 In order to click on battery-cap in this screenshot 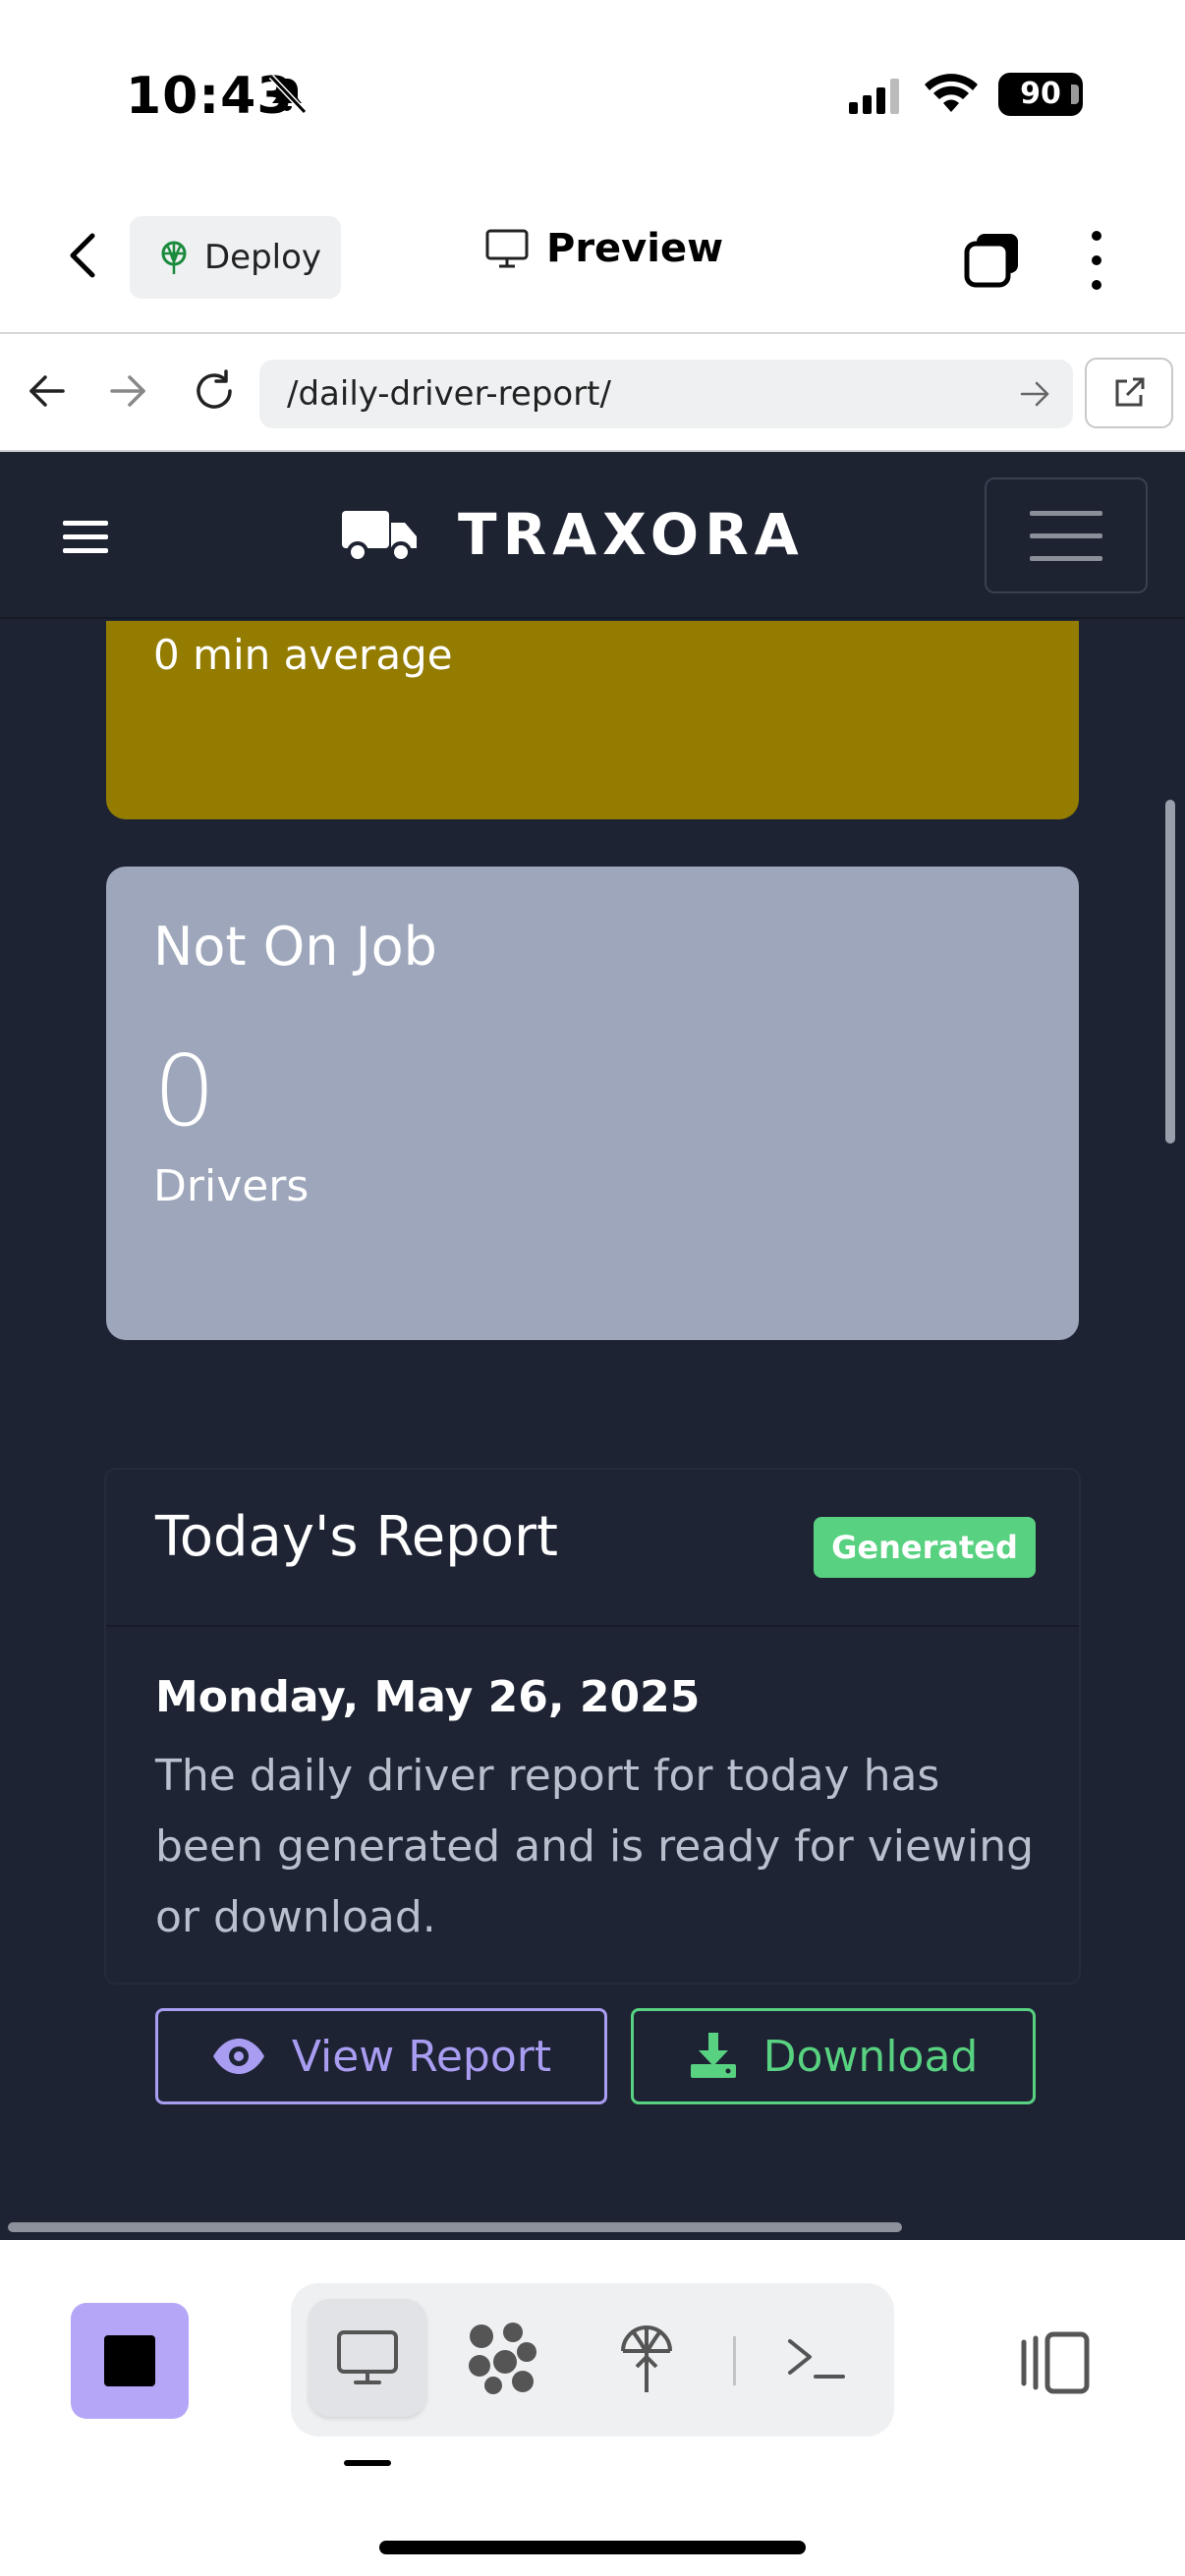, I will do `click(1075, 94)`.